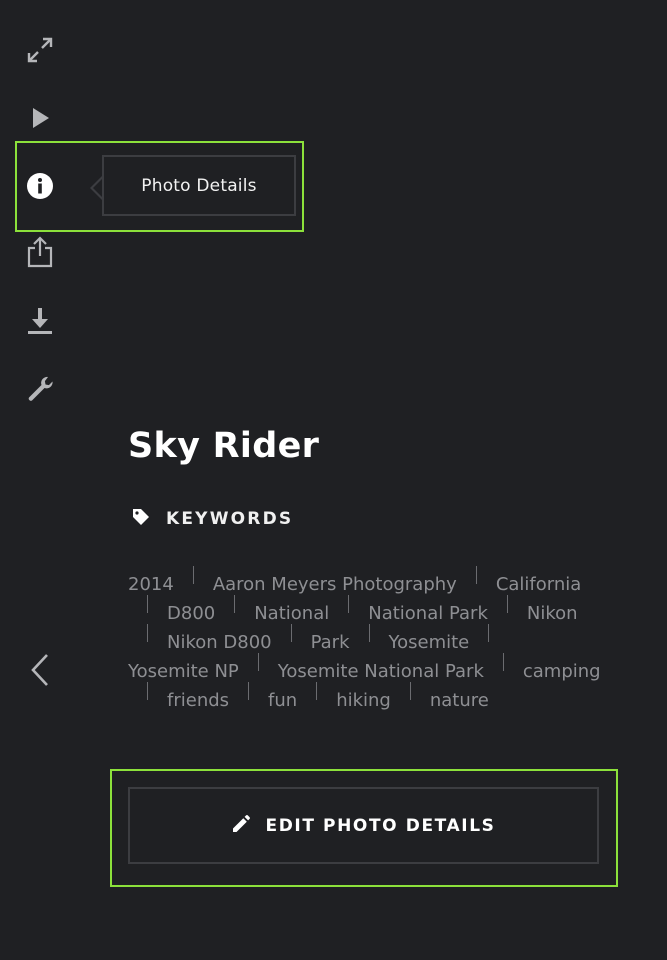 Image resolution: width=667 pixels, height=960 pixels. Describe the element at coordinates (562, 671) in the screenshot. I see `keyword-item: camping` at that location.